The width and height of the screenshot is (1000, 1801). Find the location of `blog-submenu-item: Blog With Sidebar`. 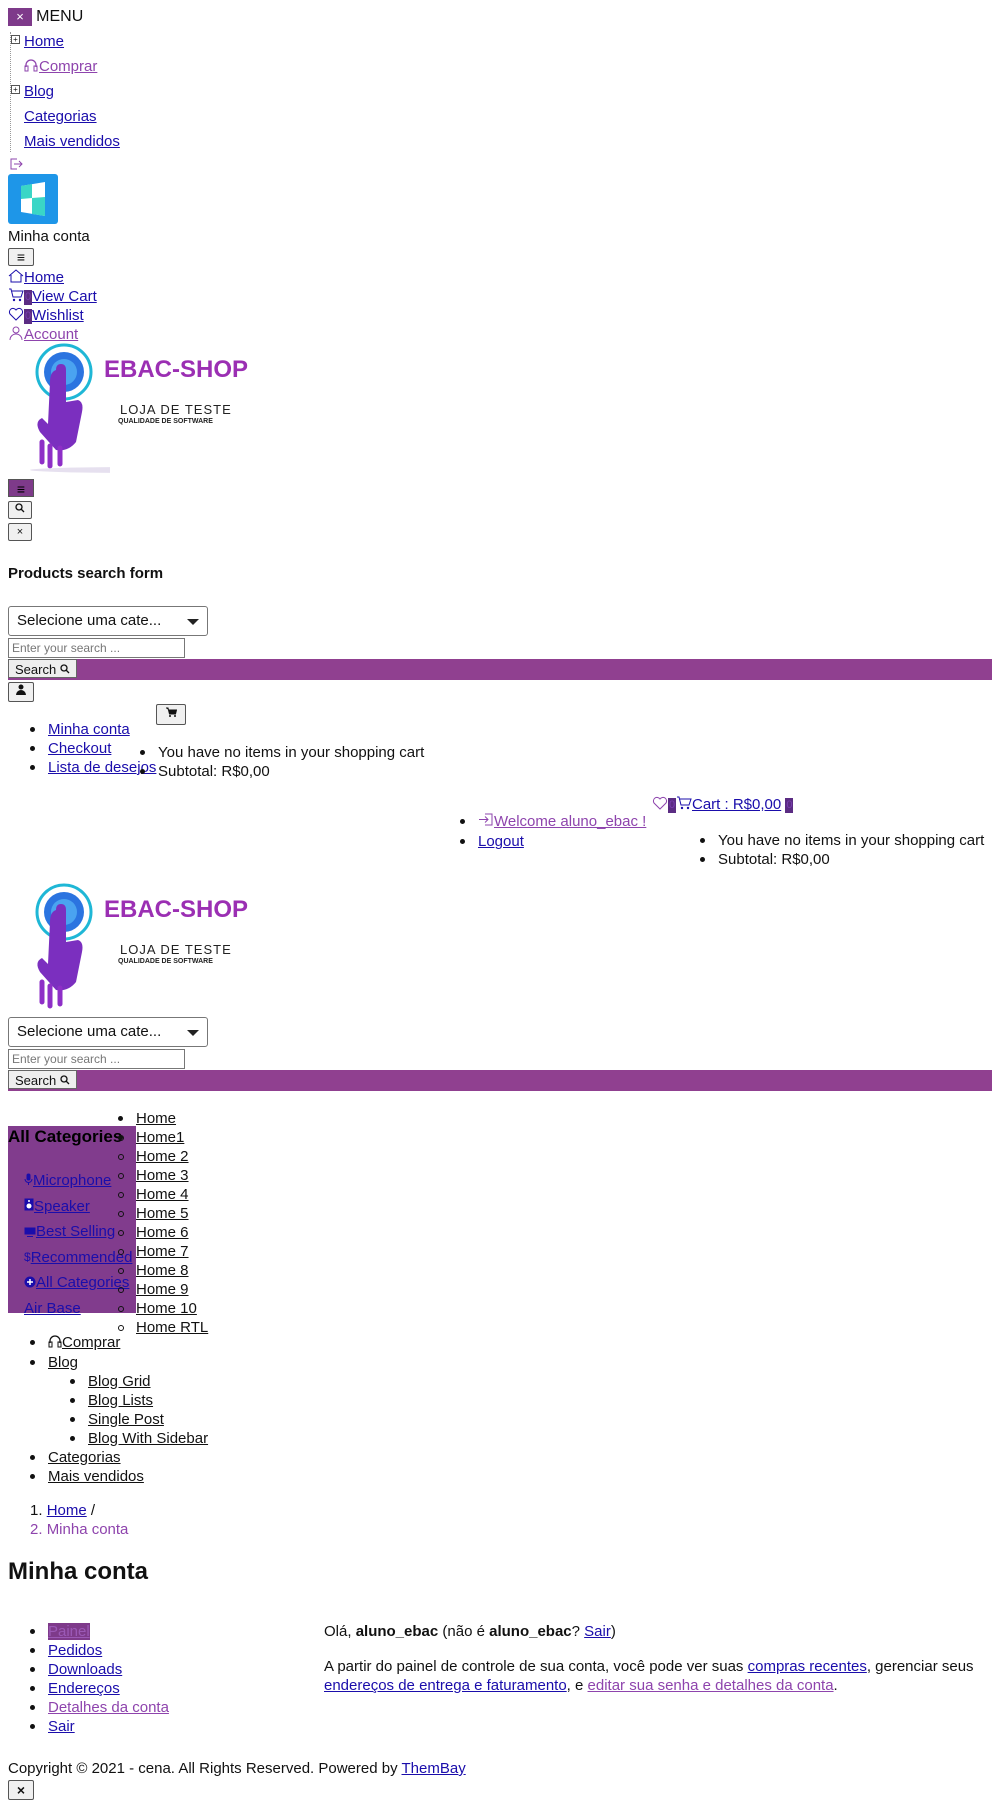

blog-submenu-item: Blog With Sidebar is located at coordinates (138, 1438).